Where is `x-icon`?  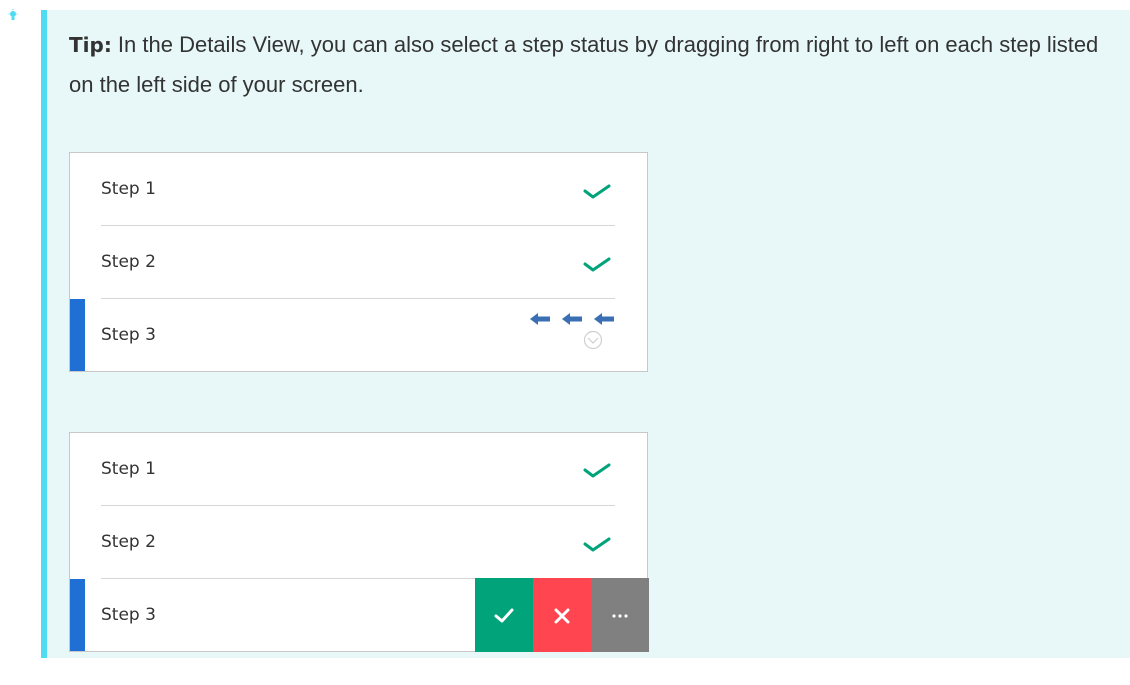
x-icon is located at coordinates (562, 616).